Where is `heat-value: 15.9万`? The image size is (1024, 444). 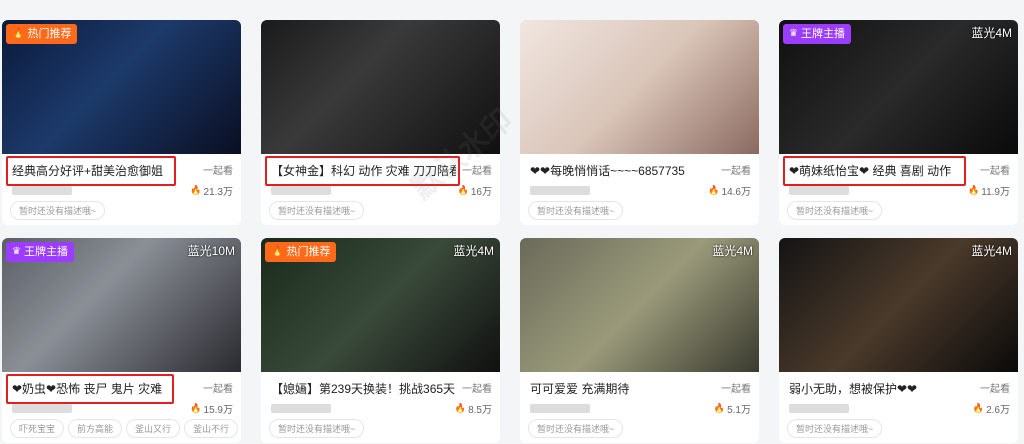 heat-value: 15.9万 is located at coordinates (218, 410).